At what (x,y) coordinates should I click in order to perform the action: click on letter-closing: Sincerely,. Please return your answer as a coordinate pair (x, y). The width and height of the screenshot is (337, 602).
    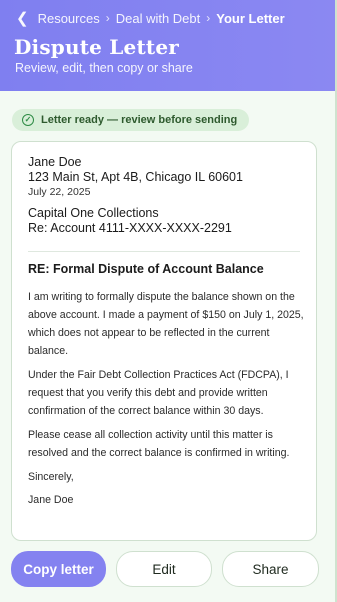
    Looking at the image, I should click on (51, 477).